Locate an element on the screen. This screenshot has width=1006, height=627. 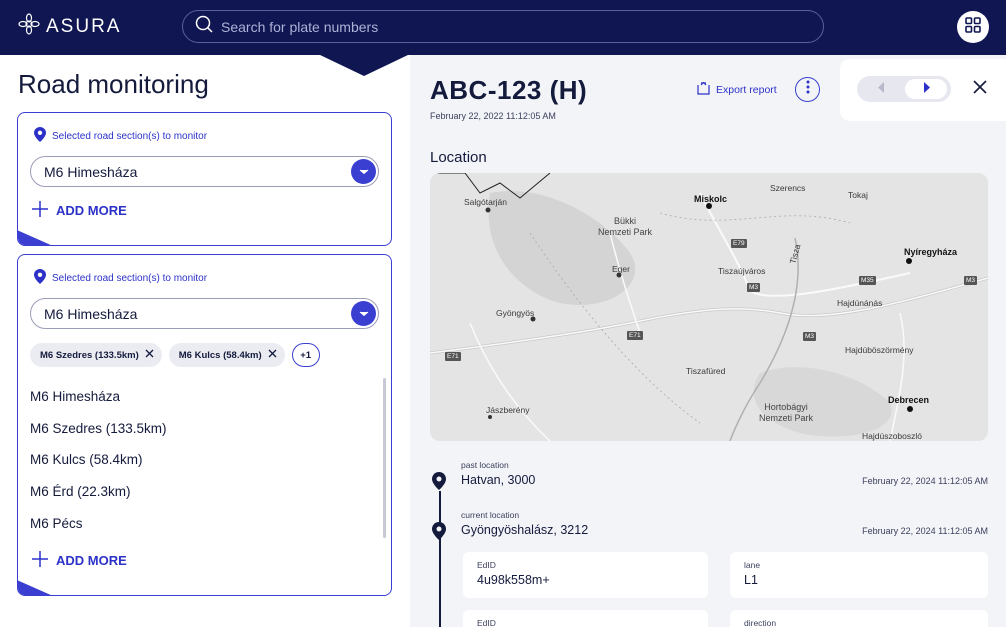
map-park-label: Bükki Nemzeti Park is located at coordinates (625, 226).